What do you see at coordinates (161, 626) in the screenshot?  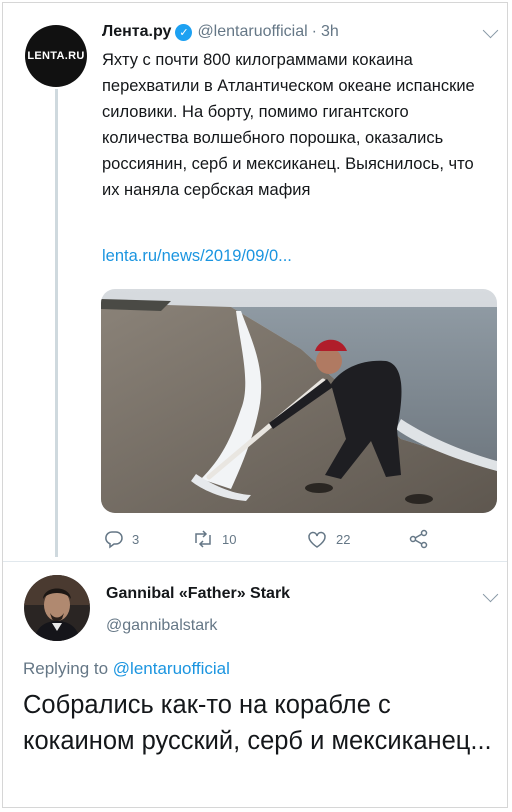 I see `reply-author-handle: @gannibalstark` at bounding box center [161, 626].